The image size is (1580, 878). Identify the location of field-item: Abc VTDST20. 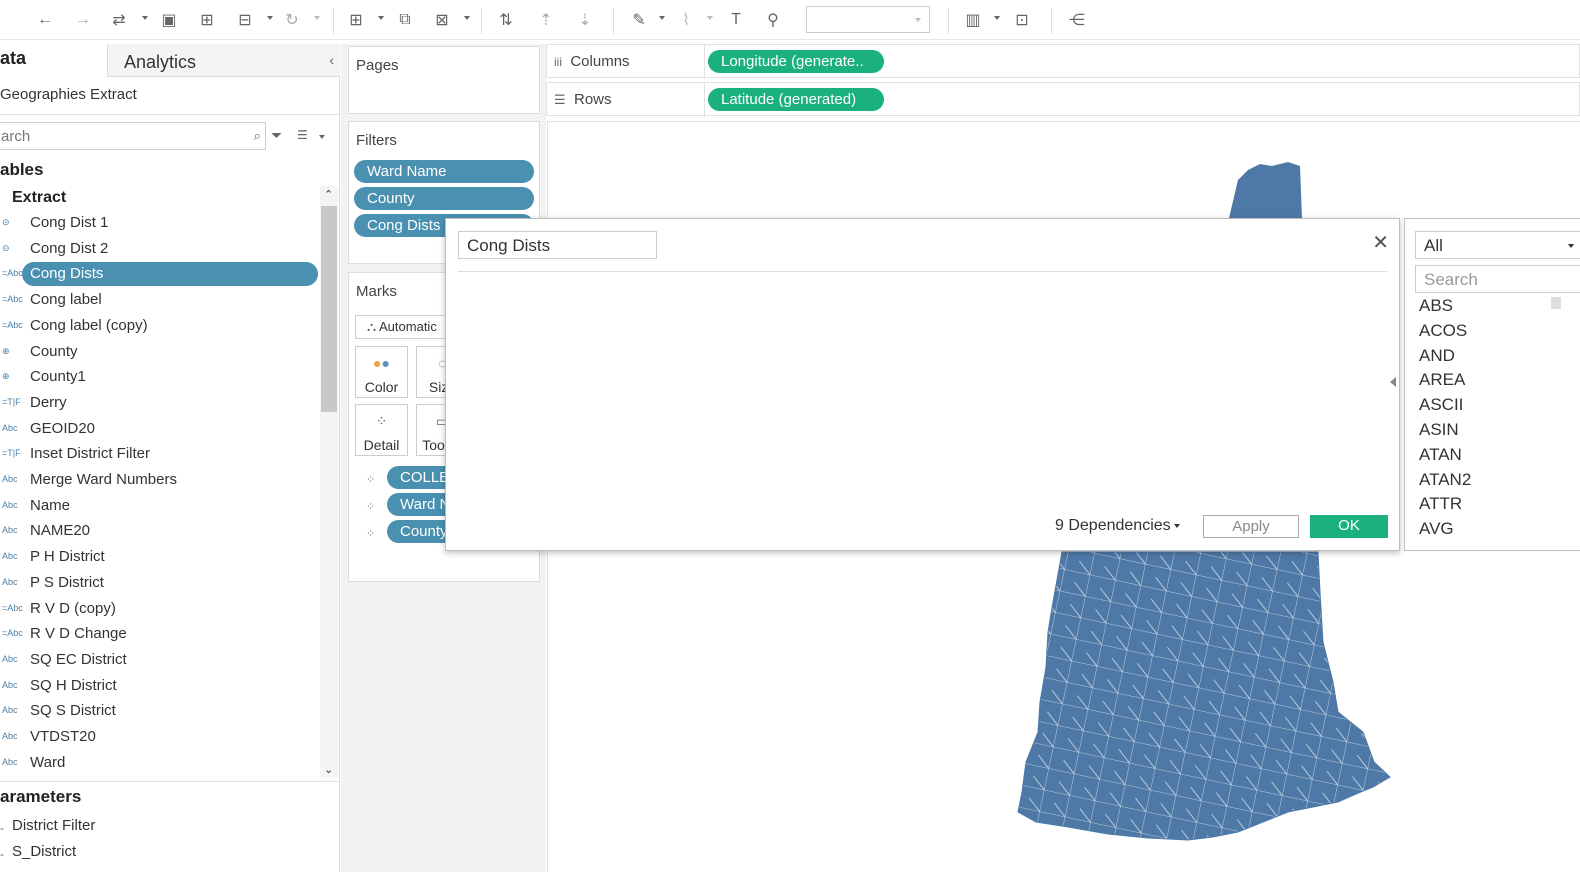
(159, 737).